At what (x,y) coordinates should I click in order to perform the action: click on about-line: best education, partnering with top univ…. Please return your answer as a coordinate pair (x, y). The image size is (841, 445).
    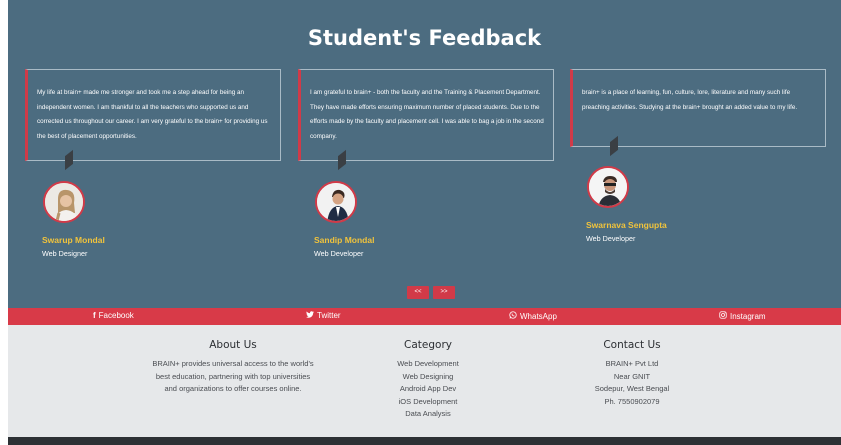
    Looking at the image, I should click on (233, 376).